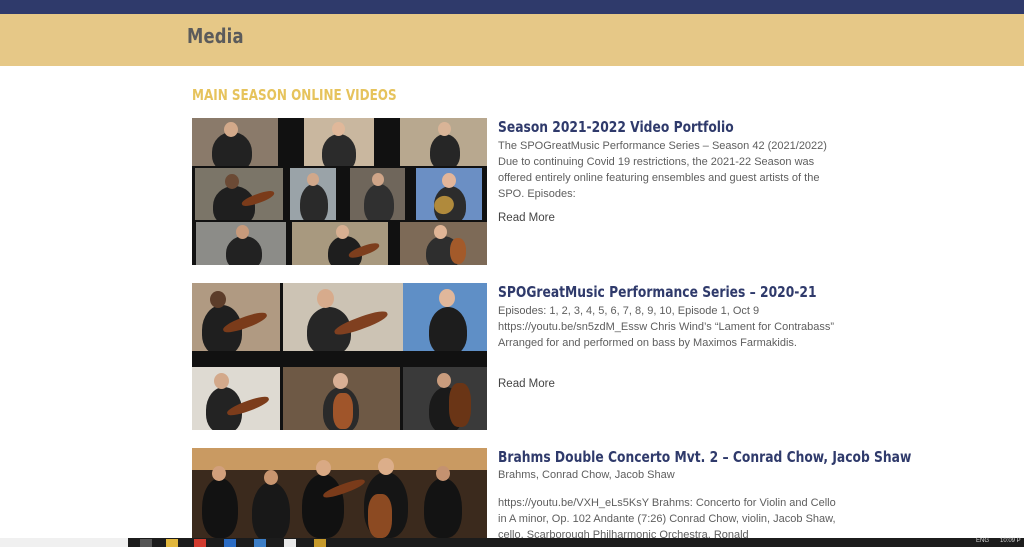  Describe the element at coordinates (512, 40) in the screenshot. I see `page-header` at that location.